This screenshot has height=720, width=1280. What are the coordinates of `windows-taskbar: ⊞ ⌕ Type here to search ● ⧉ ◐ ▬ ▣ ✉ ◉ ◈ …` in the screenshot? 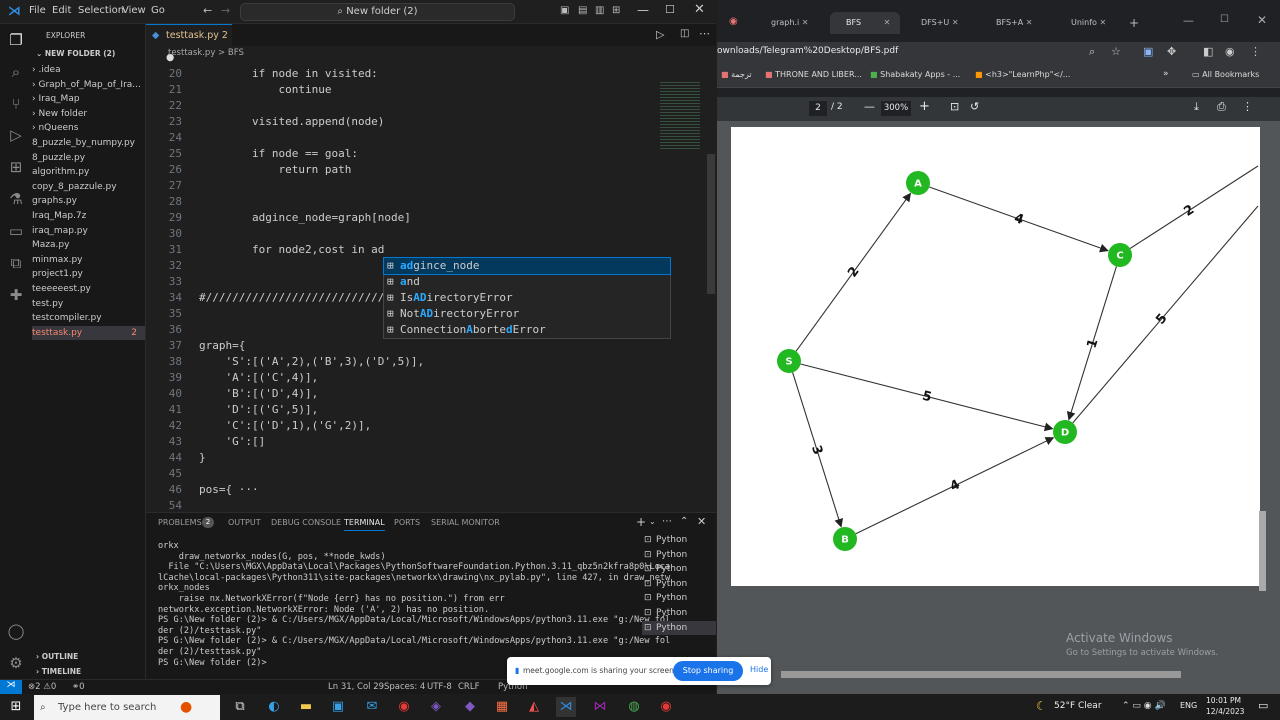 It's located at (640, 707).